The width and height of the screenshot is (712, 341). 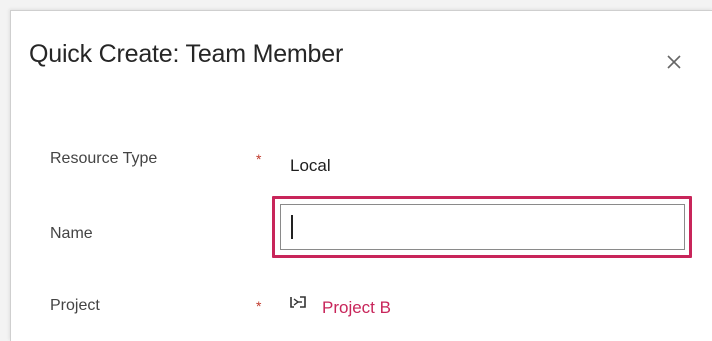 What do you see at coordinates (292, 227) in the screenshot?
I see `text-caret` at bounding box center [292, 227].